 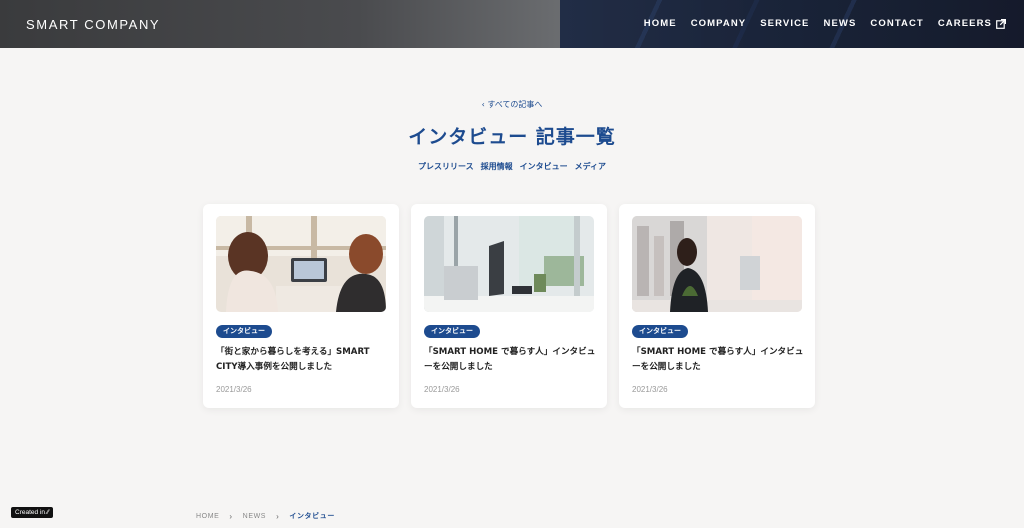 What do you see at coordinates (446, 166) in the screenshot?
I see `category-press-release: プレスリリース` at bounding box center [446, 166].